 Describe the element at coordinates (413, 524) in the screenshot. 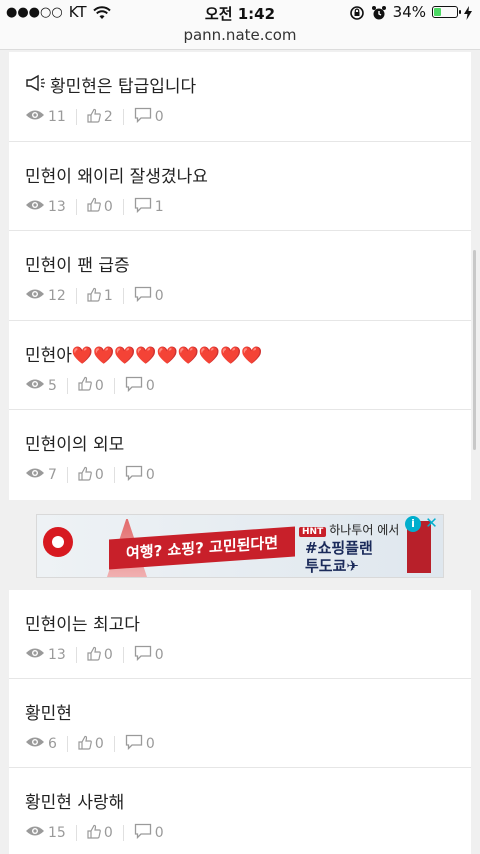

I see `ad-info-icon: i` at that location.